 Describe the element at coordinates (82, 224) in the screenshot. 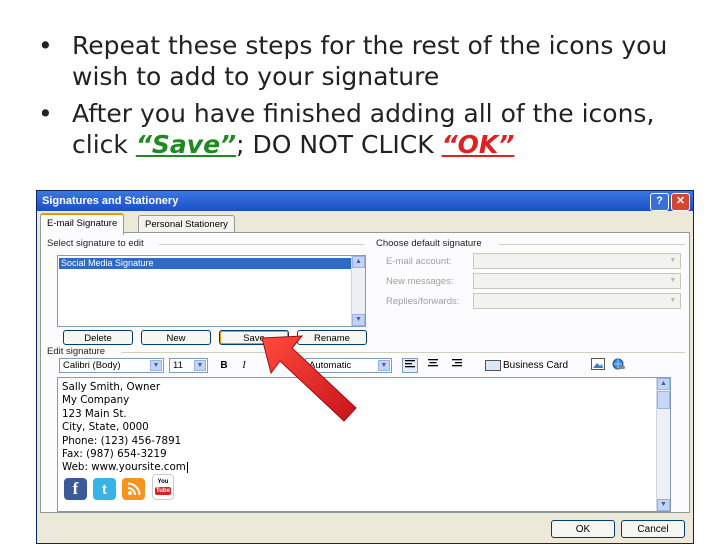

I see `tab-email-signature: E-mail Signature` at that location.